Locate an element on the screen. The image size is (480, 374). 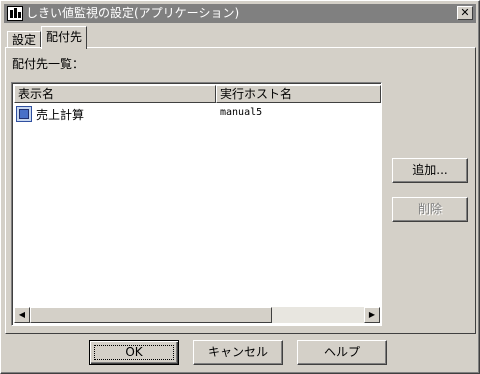
scroll-left-button: ◀ is located at coordinates (22, 315).